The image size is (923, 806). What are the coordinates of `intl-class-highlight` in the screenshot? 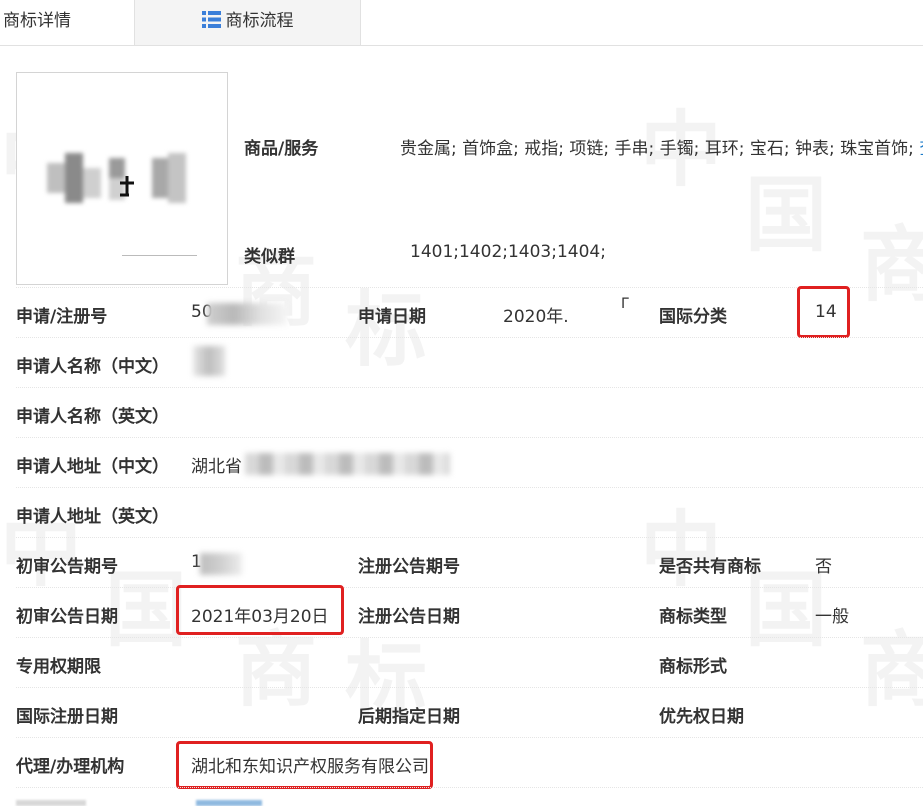 It's located at (823, 312).